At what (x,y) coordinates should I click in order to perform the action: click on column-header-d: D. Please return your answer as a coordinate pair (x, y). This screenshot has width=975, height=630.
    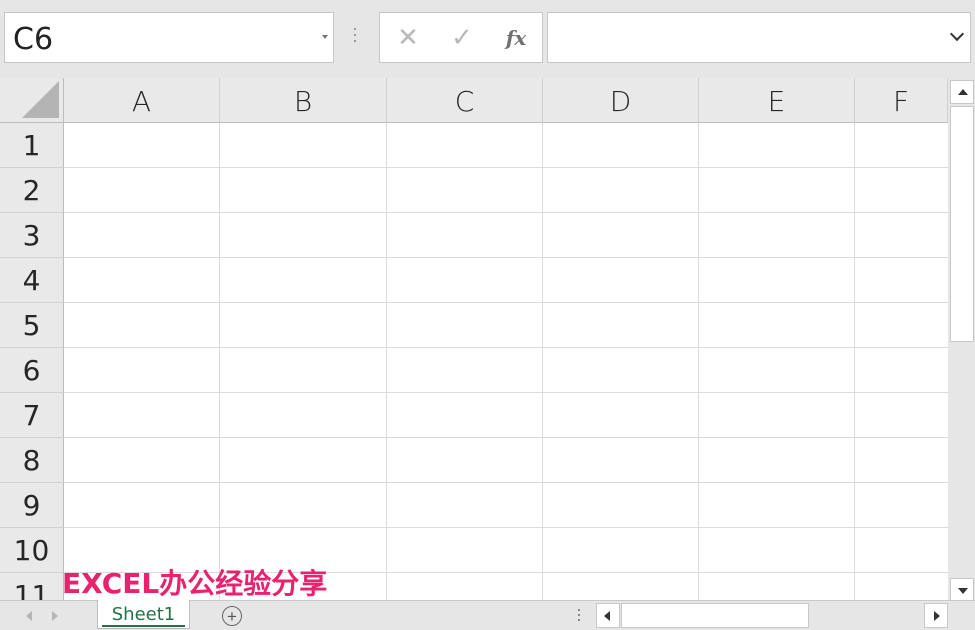
    Looking at the image, I should click on (621, 100).